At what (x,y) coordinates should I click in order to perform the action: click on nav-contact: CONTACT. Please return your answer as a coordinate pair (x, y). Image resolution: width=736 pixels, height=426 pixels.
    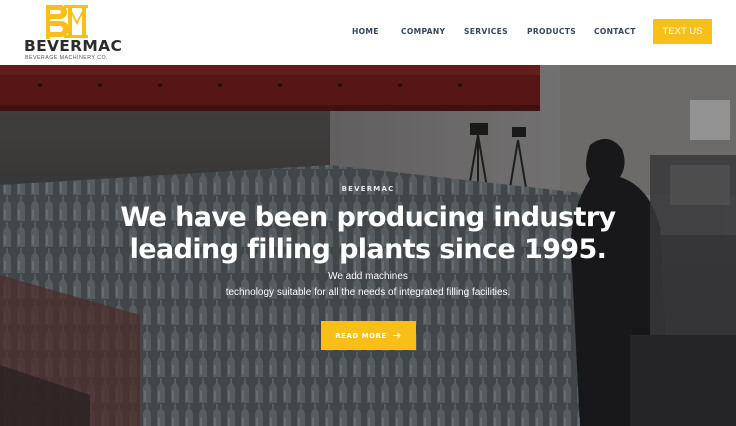
    Looking at the image, I should click on (615, 31).